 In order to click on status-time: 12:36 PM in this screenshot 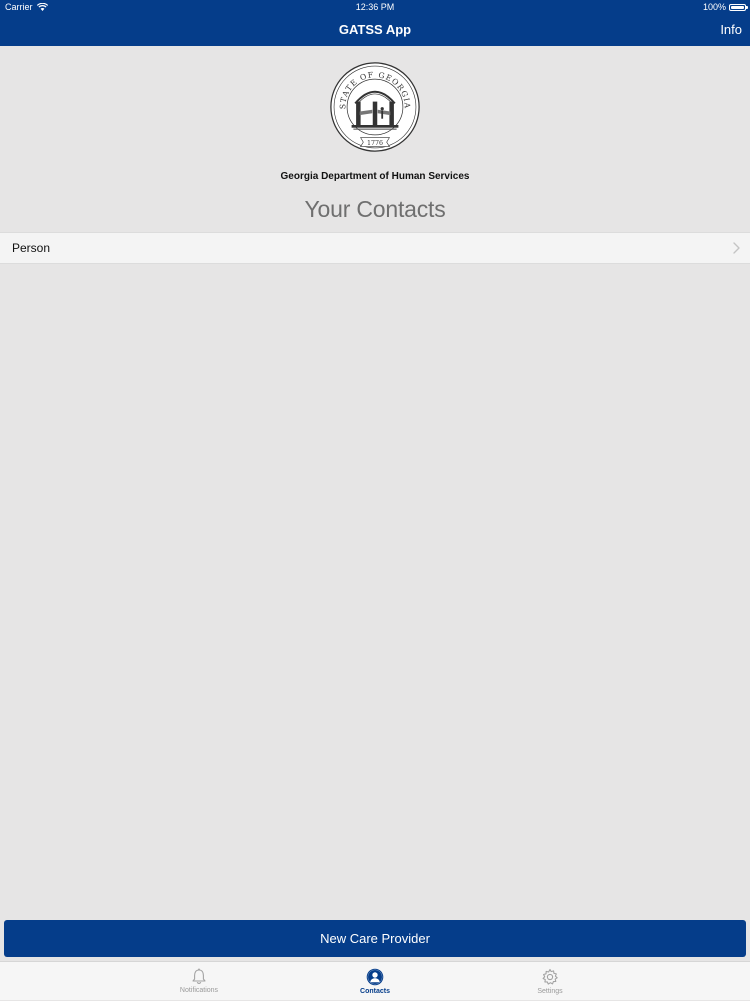, I will do `click(375, 7)`.